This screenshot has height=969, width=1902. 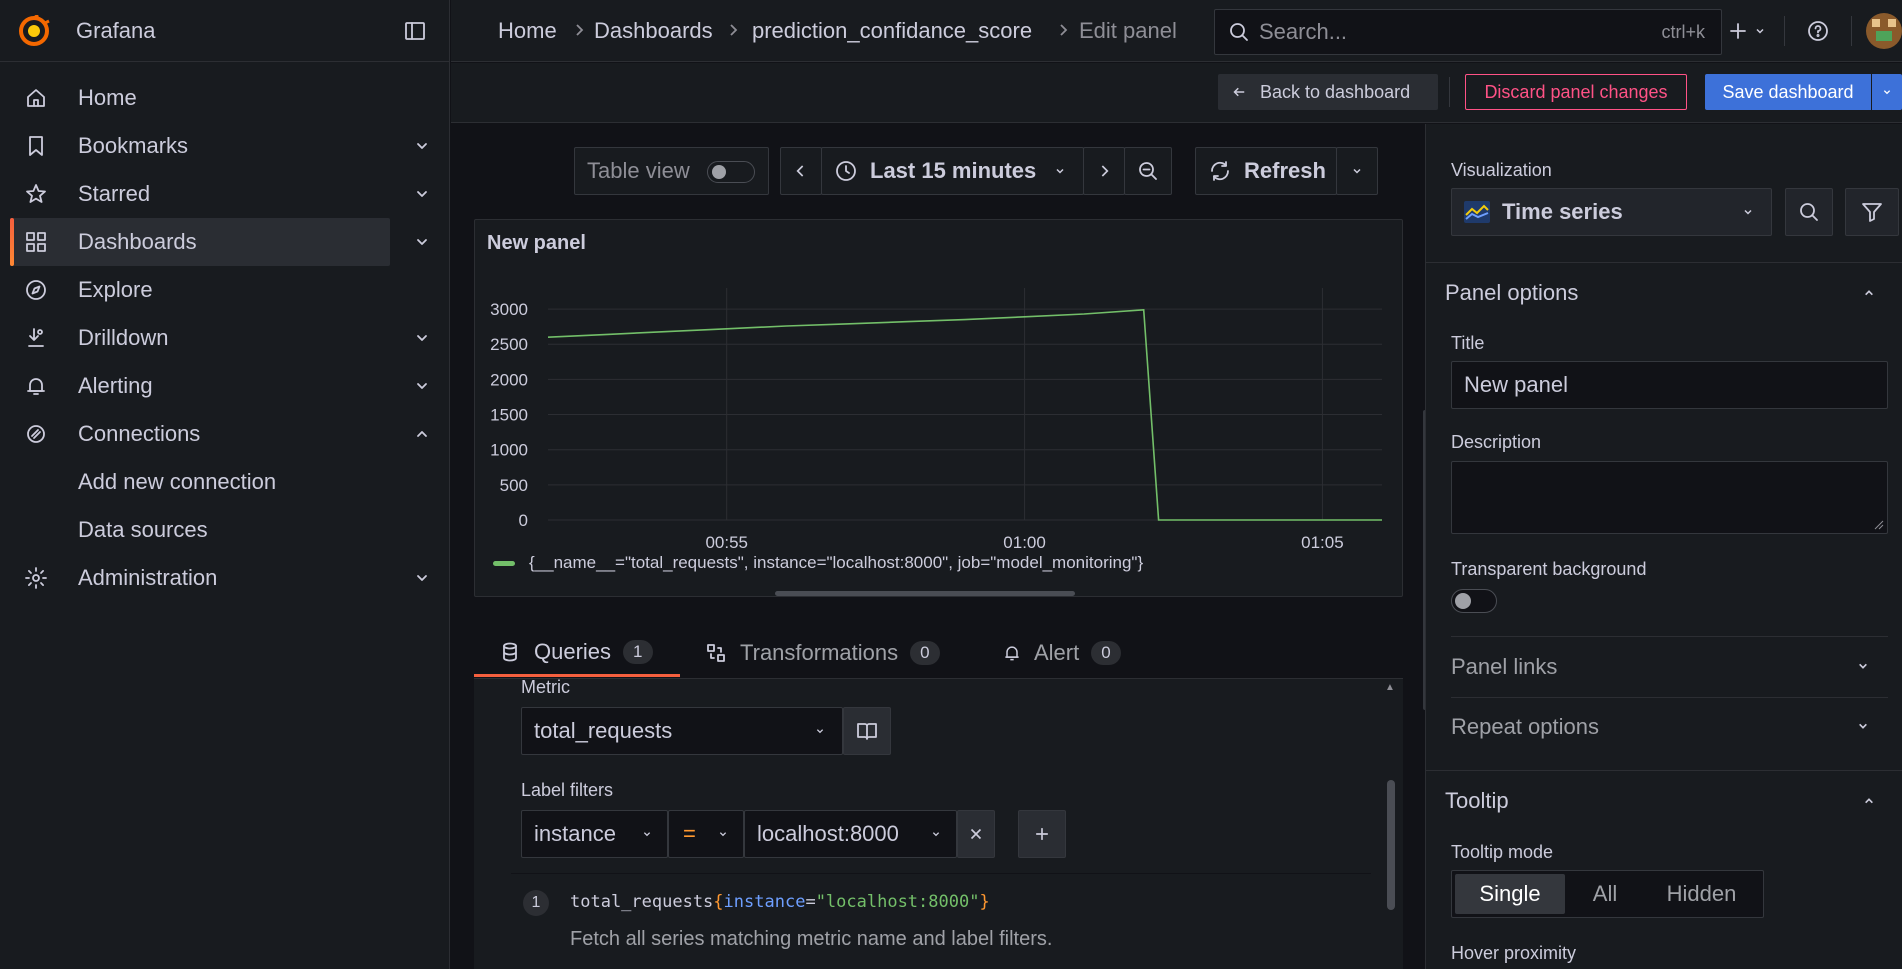 I want to click on sidebar-item-home: Home, so click(x=225, y=98).